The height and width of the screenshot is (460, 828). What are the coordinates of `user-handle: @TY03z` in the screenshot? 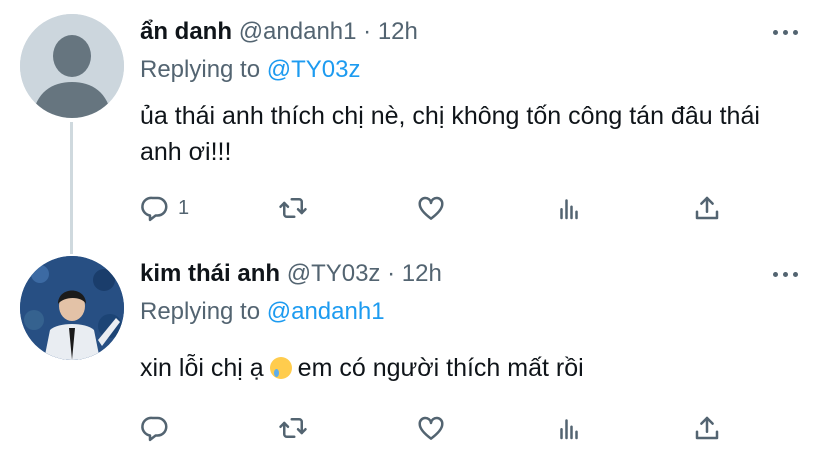 It's located at (334, 273).